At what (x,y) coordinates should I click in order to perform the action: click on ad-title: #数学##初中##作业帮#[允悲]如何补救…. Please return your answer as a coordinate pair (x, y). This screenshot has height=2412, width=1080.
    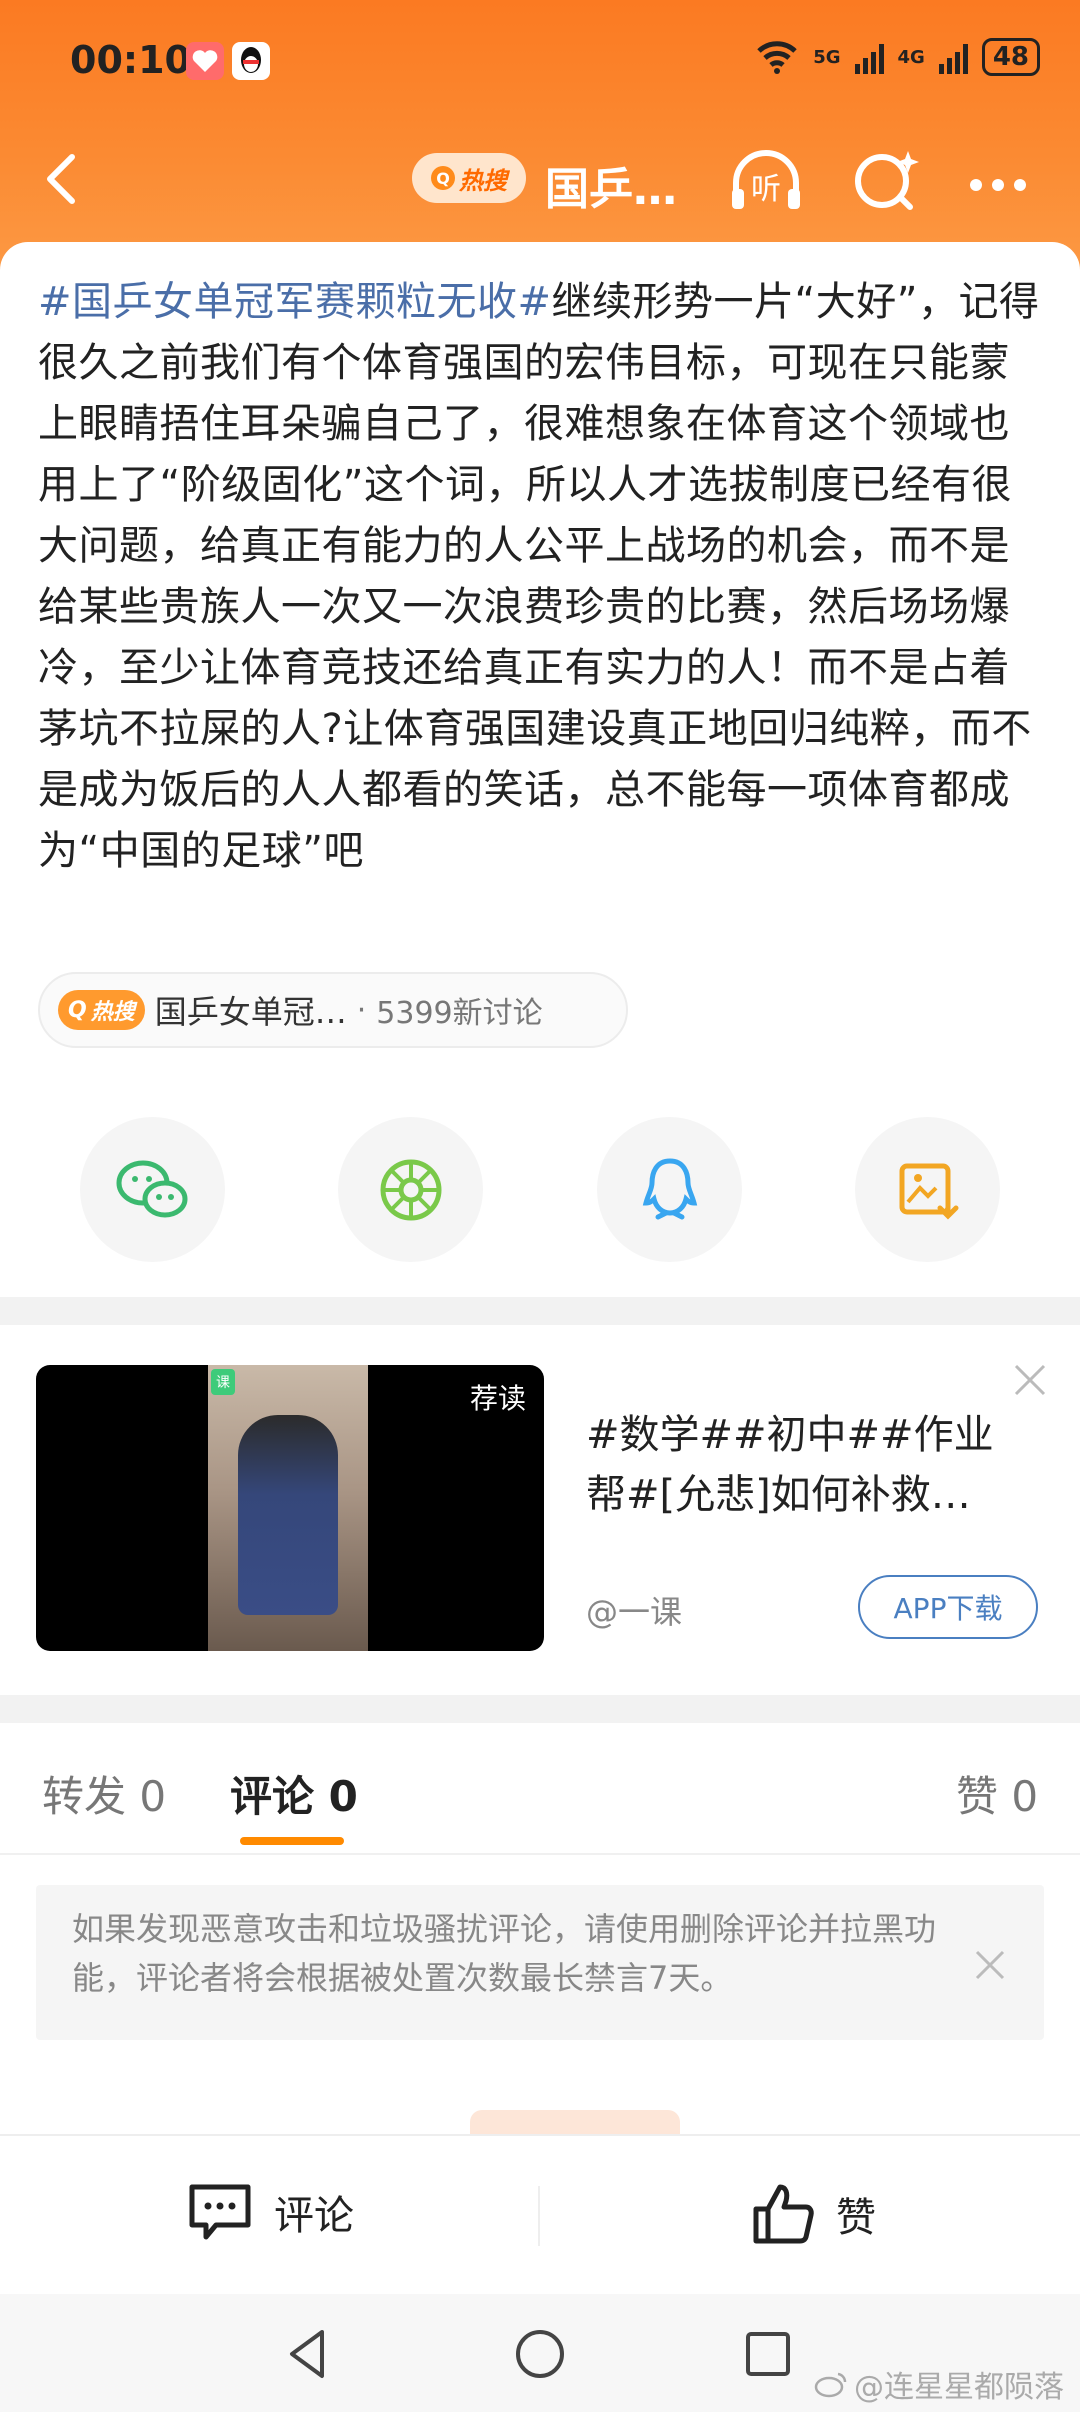
    Looking at the image, I should click on (806, 1465).